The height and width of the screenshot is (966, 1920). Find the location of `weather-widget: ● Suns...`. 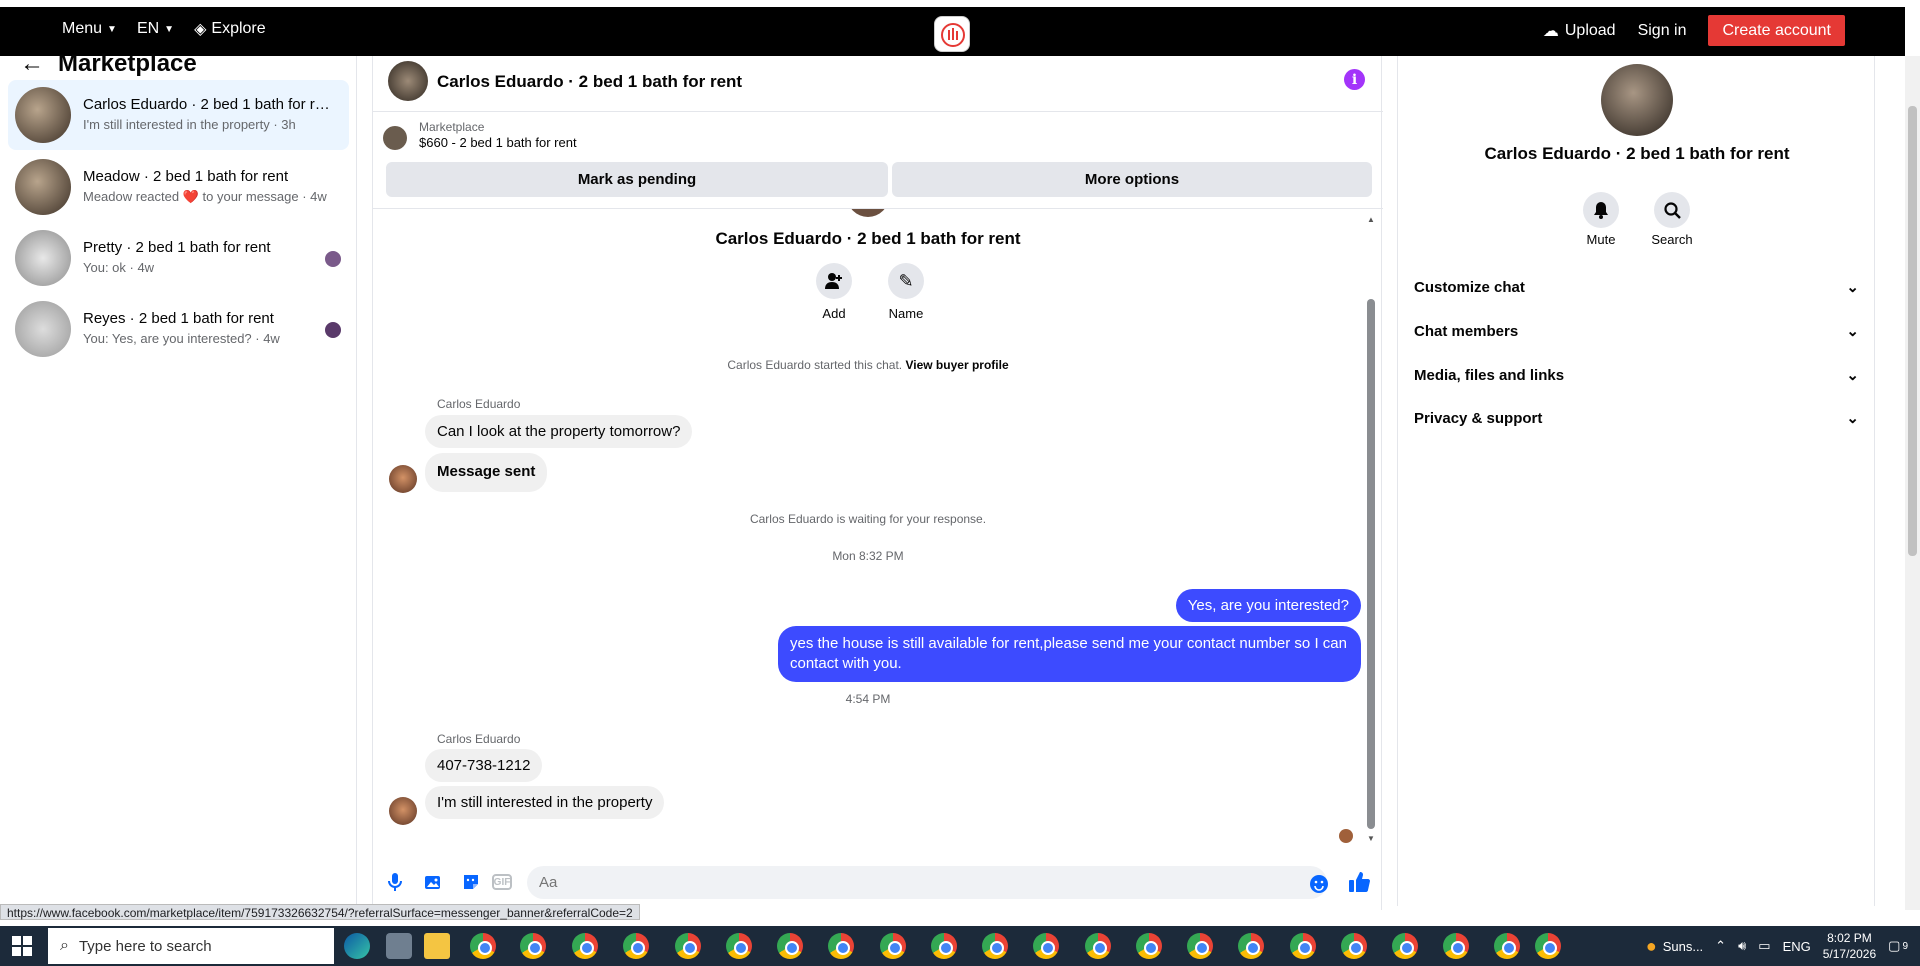

weather-widget: ● Suns... is located at coordinates (1674, 946).